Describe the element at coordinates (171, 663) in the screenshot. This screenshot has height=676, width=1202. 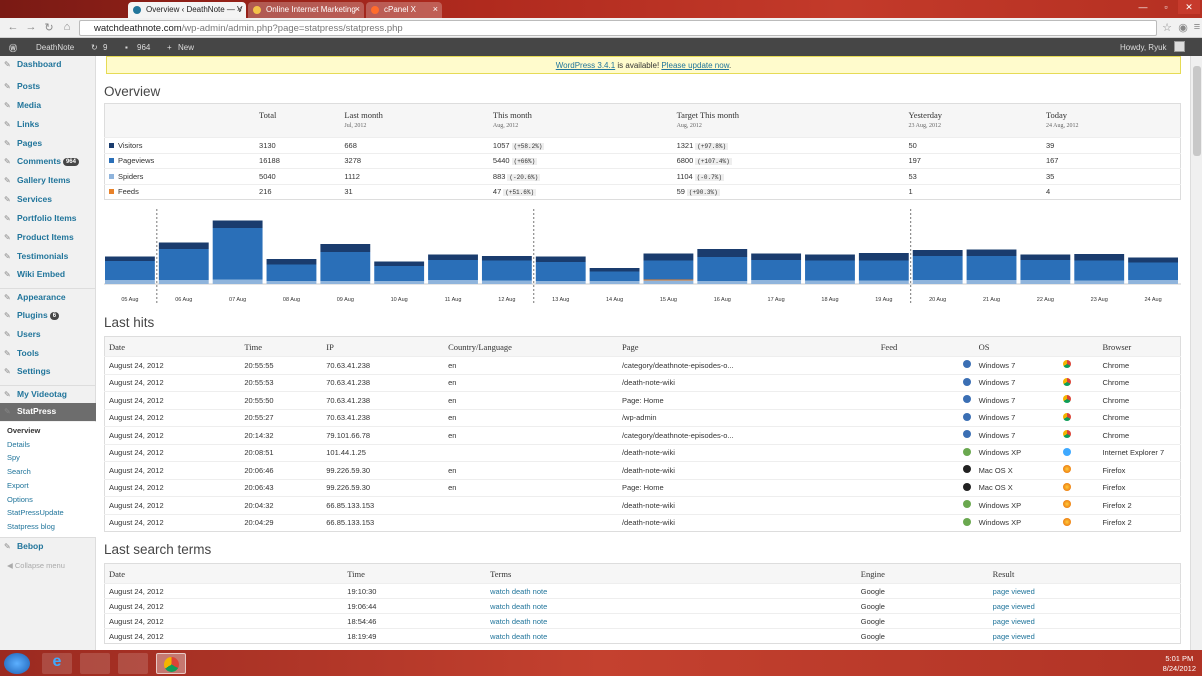
I see `chrome-taskbar-icon` at that location.